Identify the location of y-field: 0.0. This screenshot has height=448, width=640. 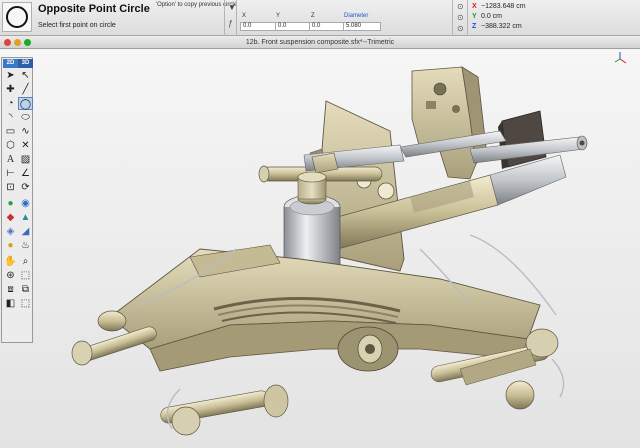
(294, 26).